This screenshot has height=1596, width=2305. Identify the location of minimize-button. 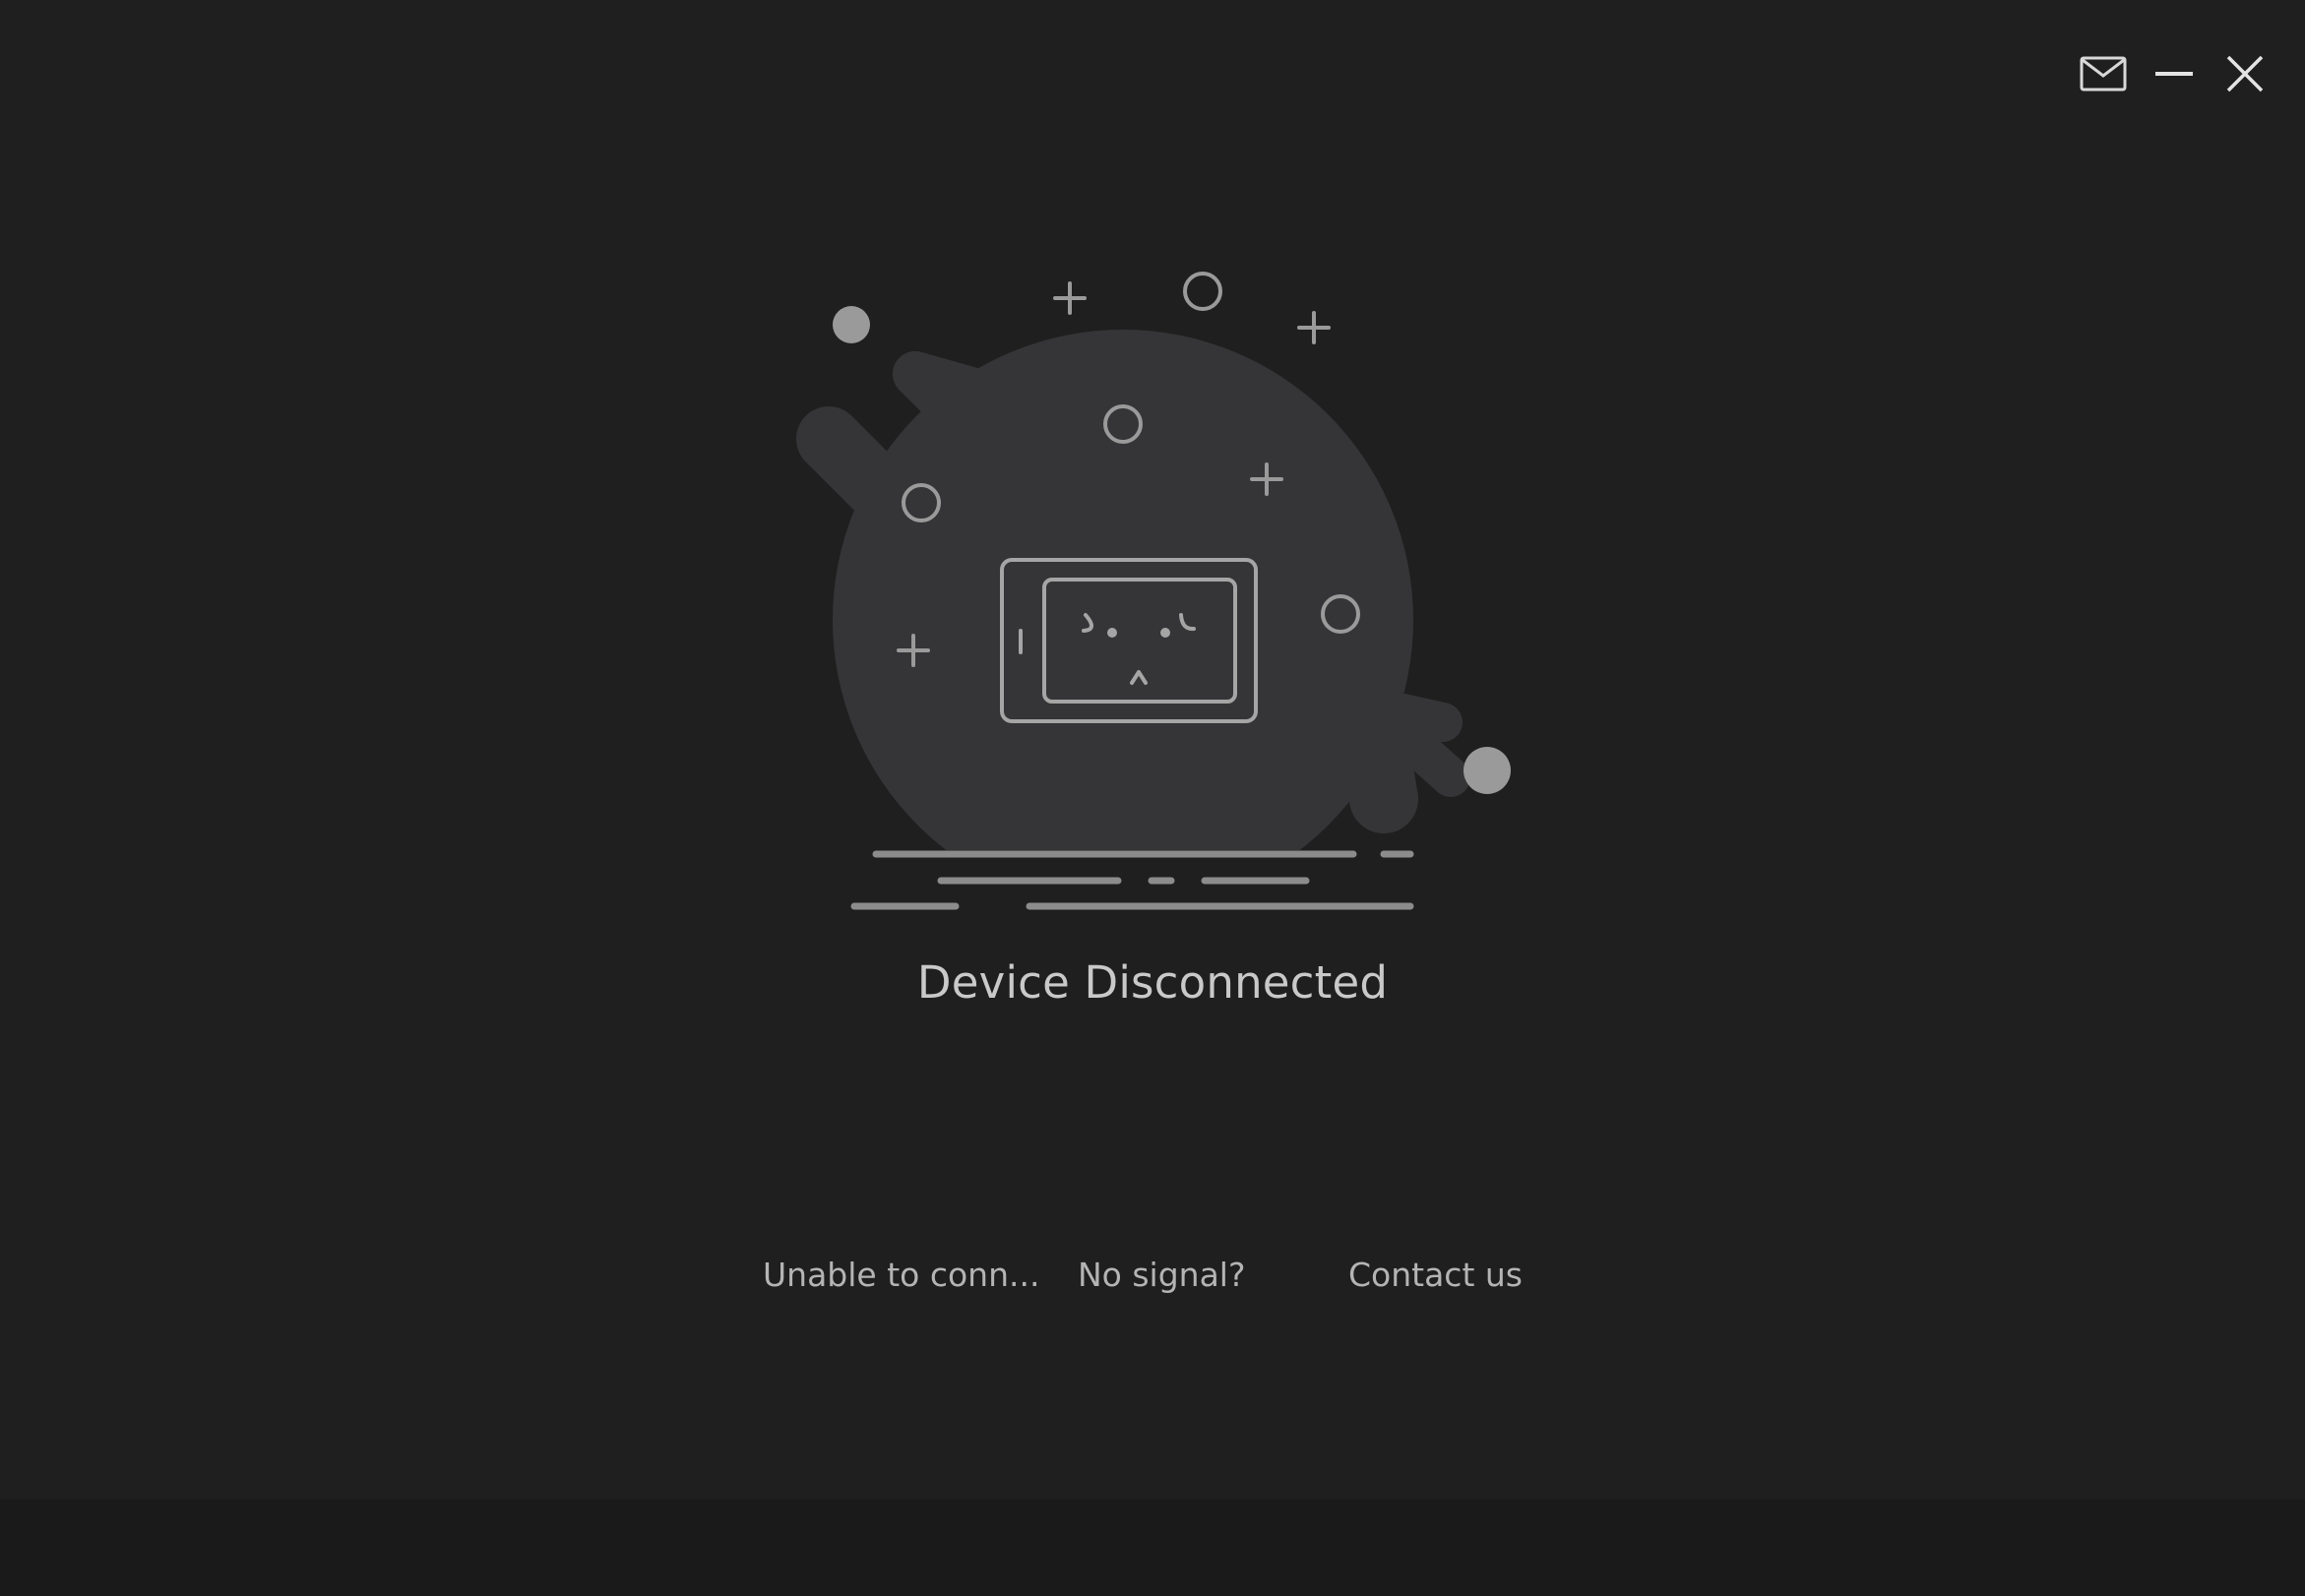
(2174, 74).